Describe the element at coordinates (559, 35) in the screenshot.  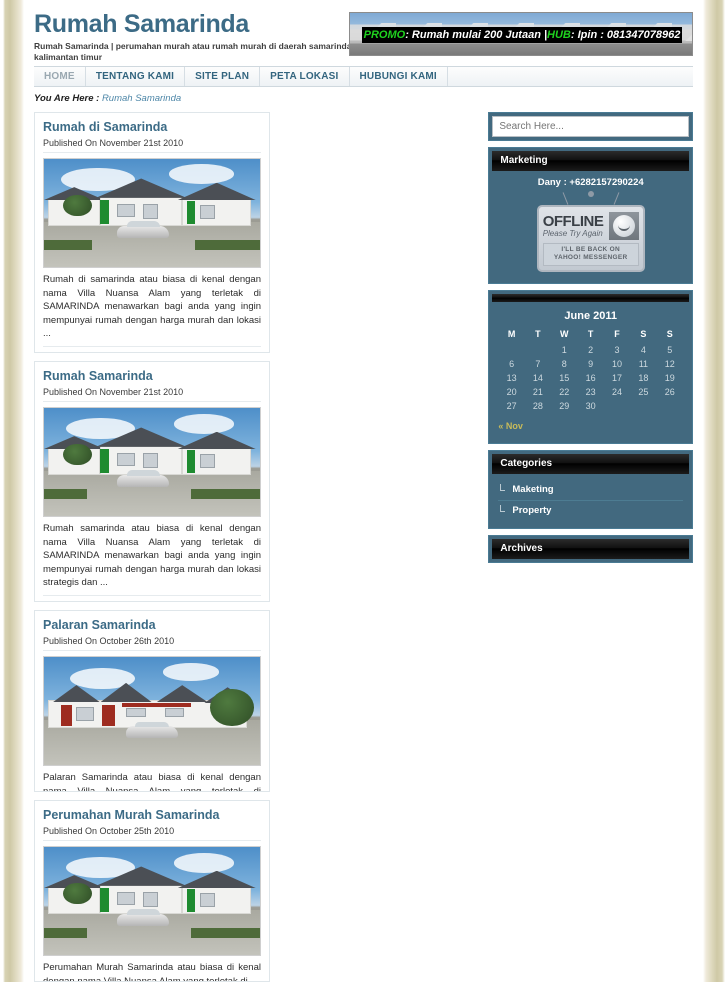
I see `hub-label: HUB` at that location.